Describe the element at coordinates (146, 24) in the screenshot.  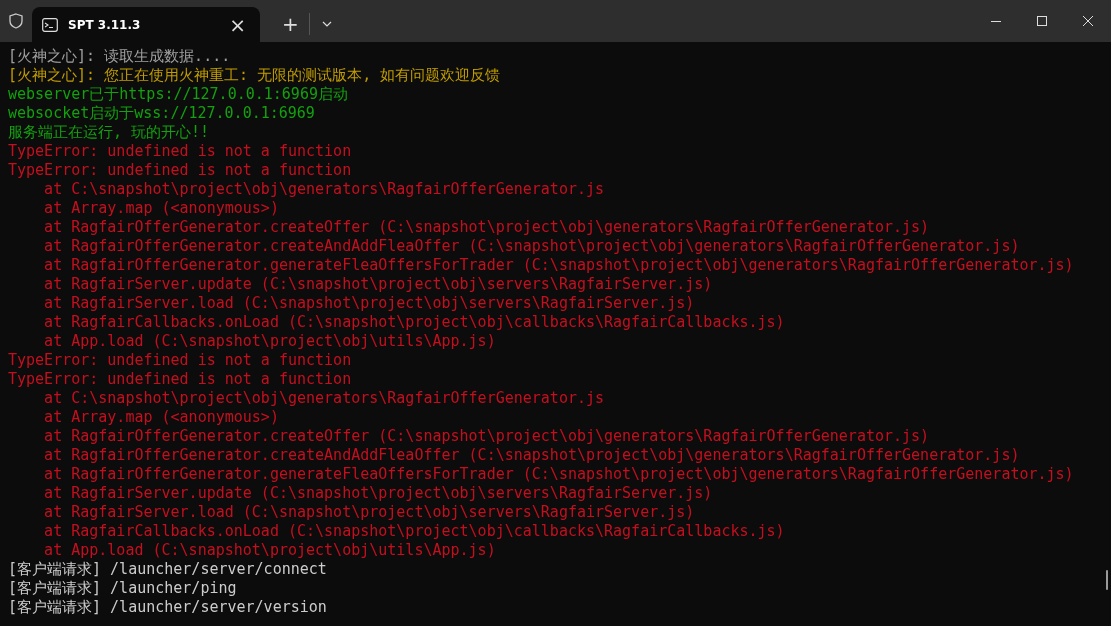
I see `terminal-tab: SPT 3.11.3 ×` at that location.